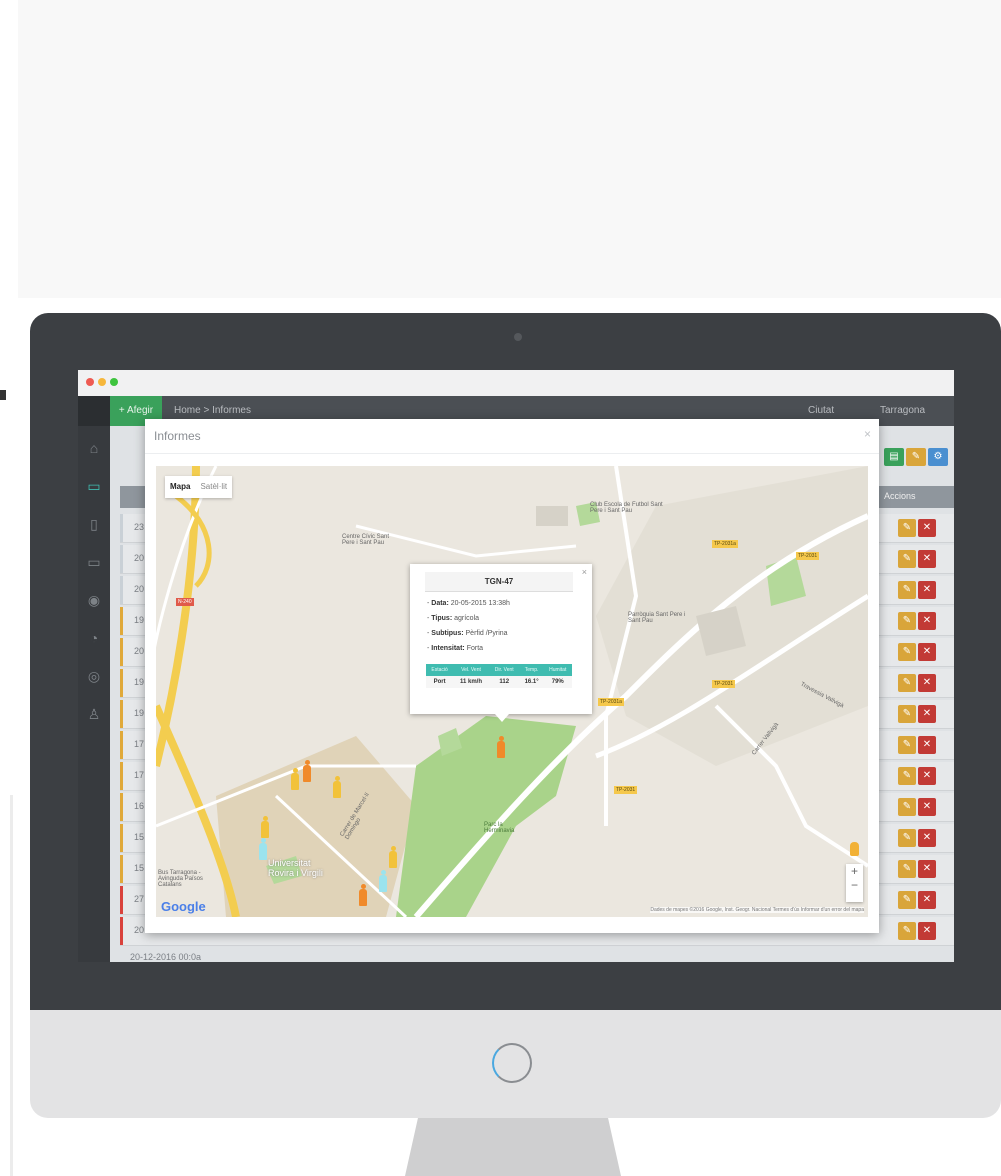  Describe the element at coordinates (471, 682) in the screenshot. I see `weather-cell: 11 km/h` at that location.